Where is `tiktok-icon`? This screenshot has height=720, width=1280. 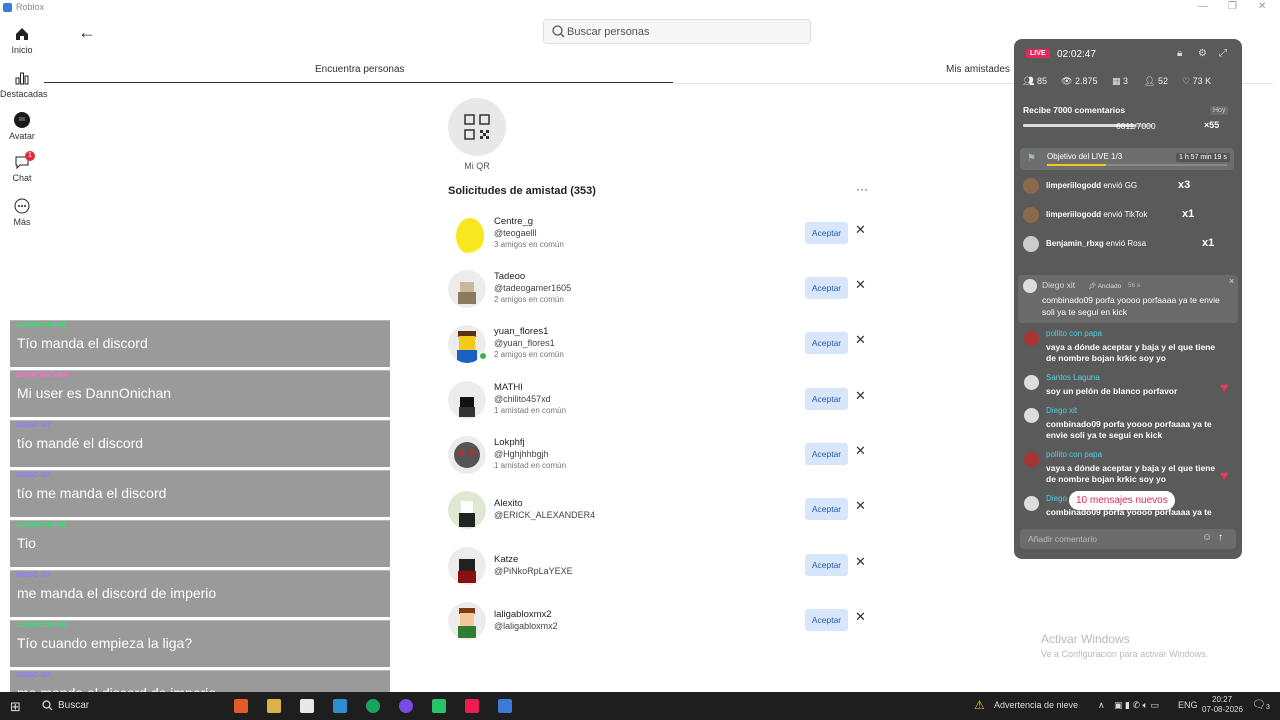 tiktok-icon is located at coordinates (472, 706).